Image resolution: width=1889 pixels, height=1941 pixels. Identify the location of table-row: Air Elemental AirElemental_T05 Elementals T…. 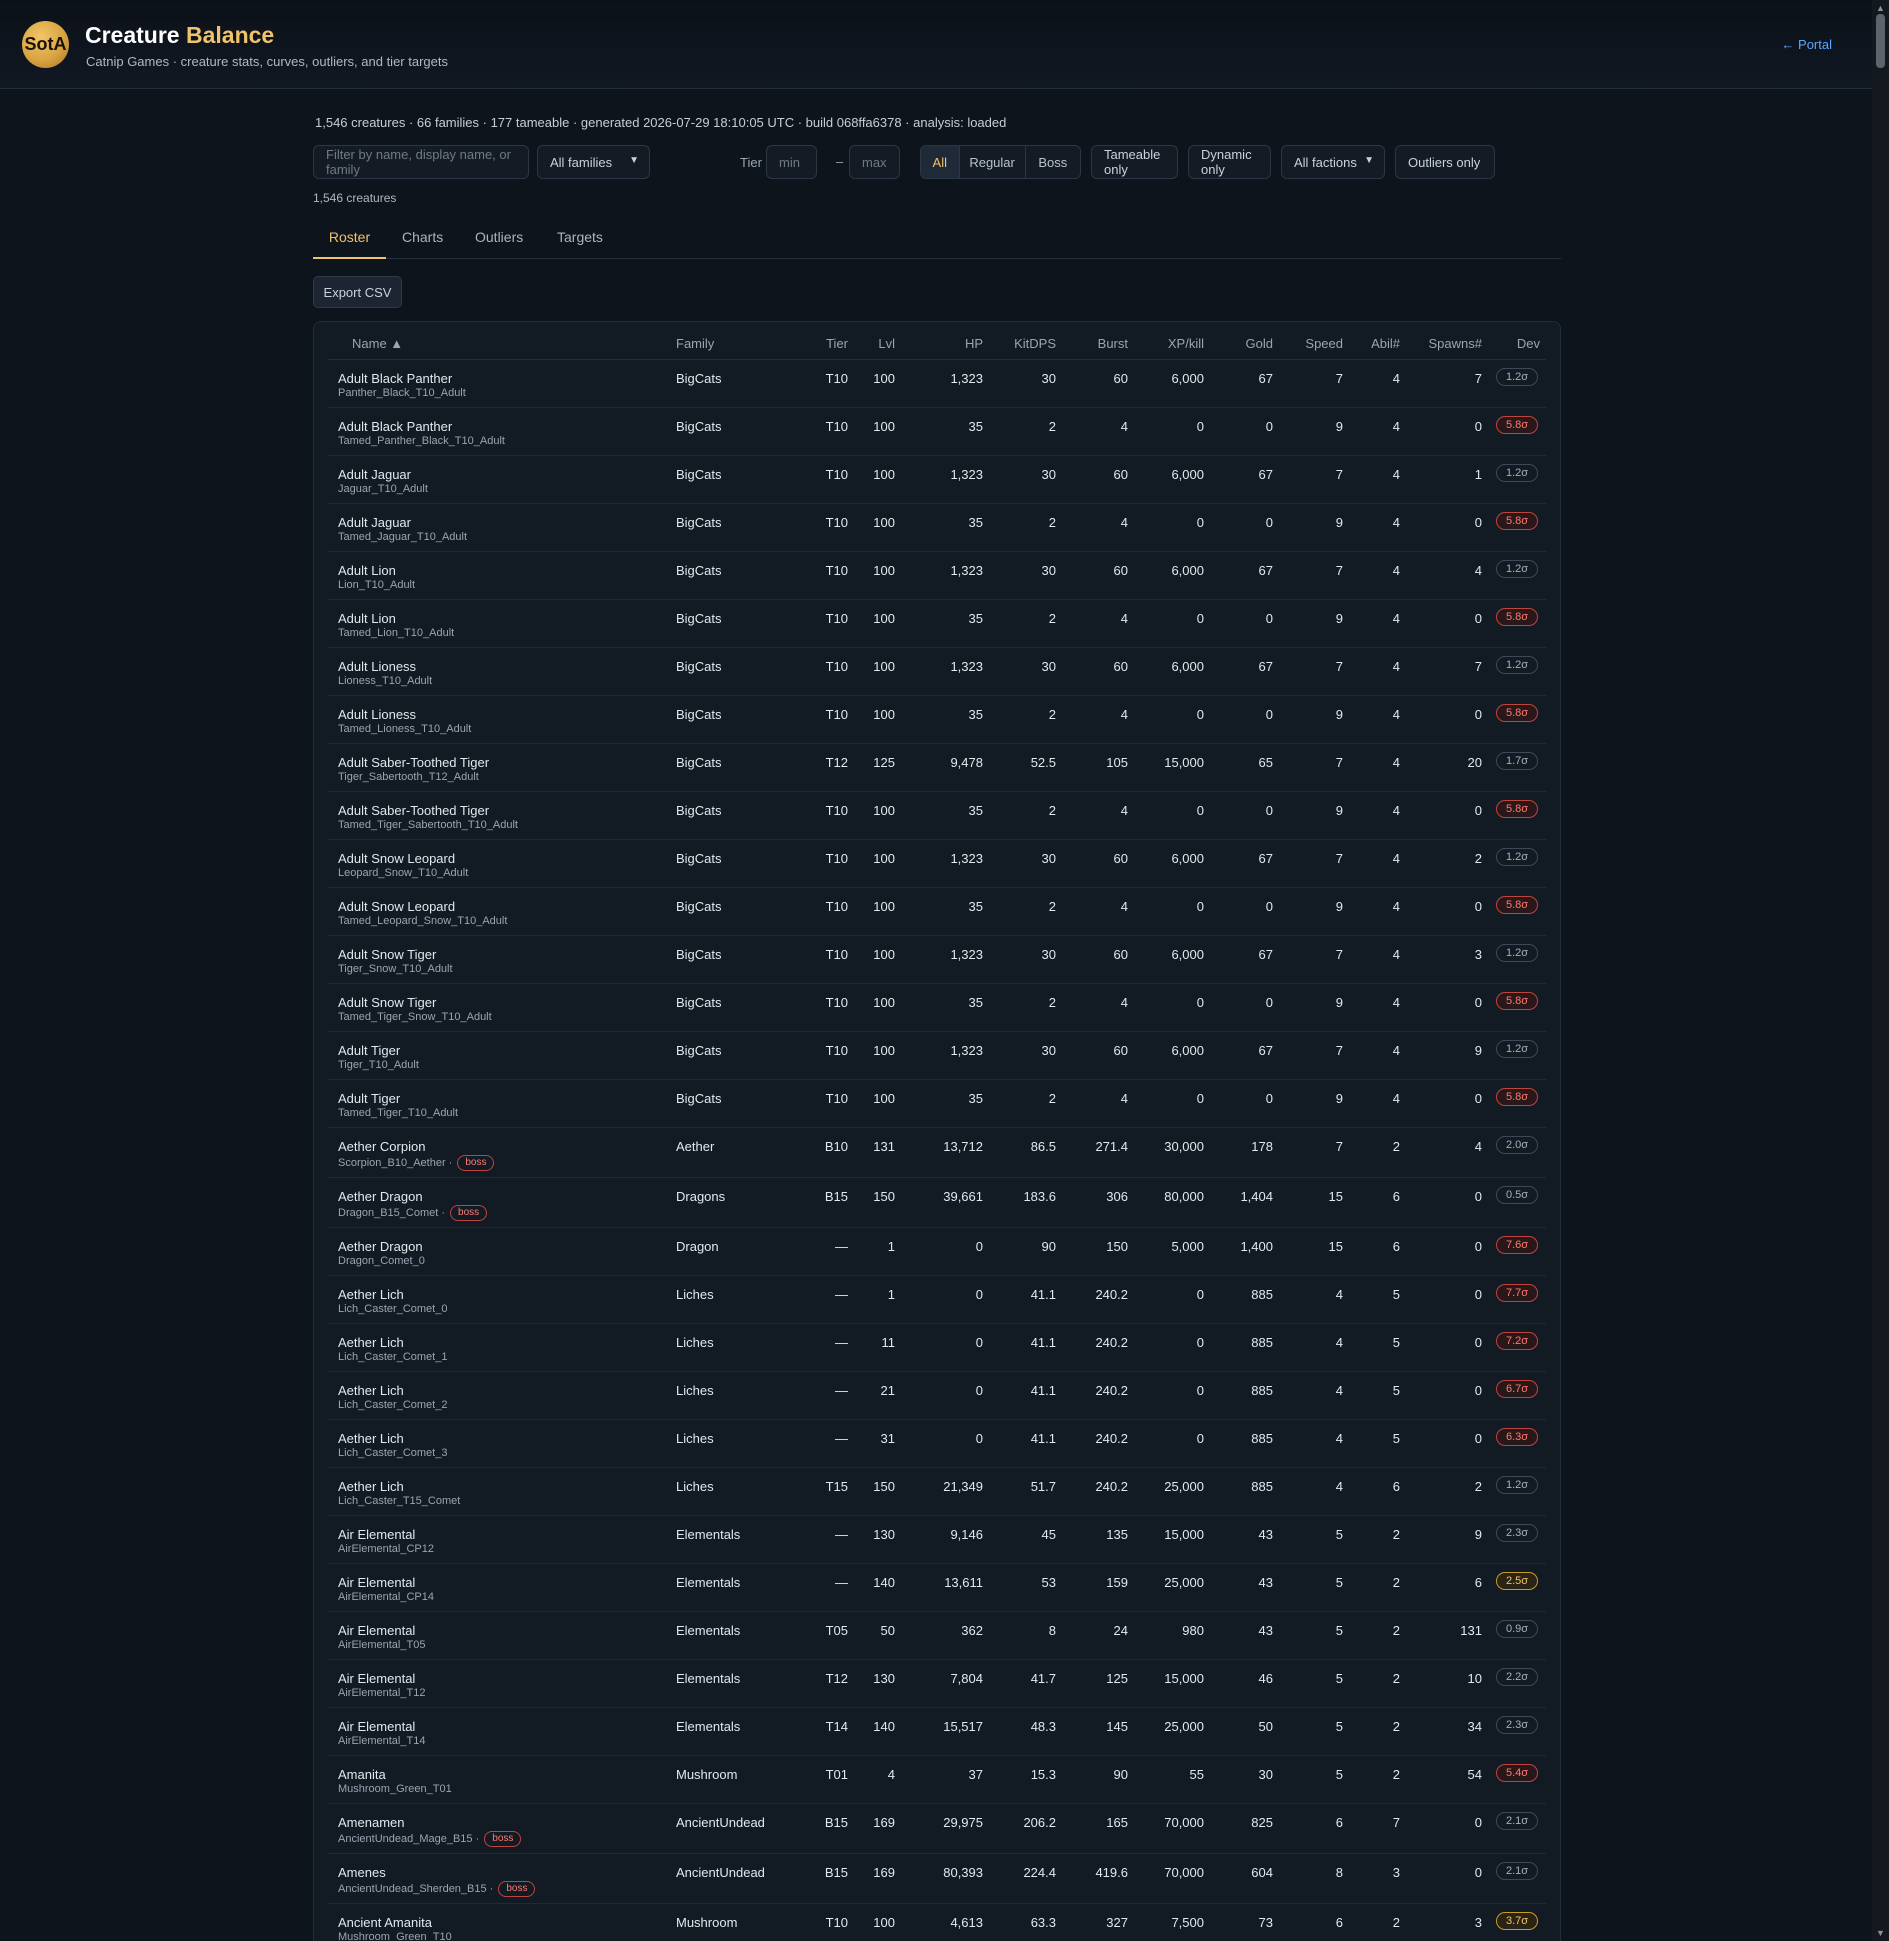
(937, 1636).